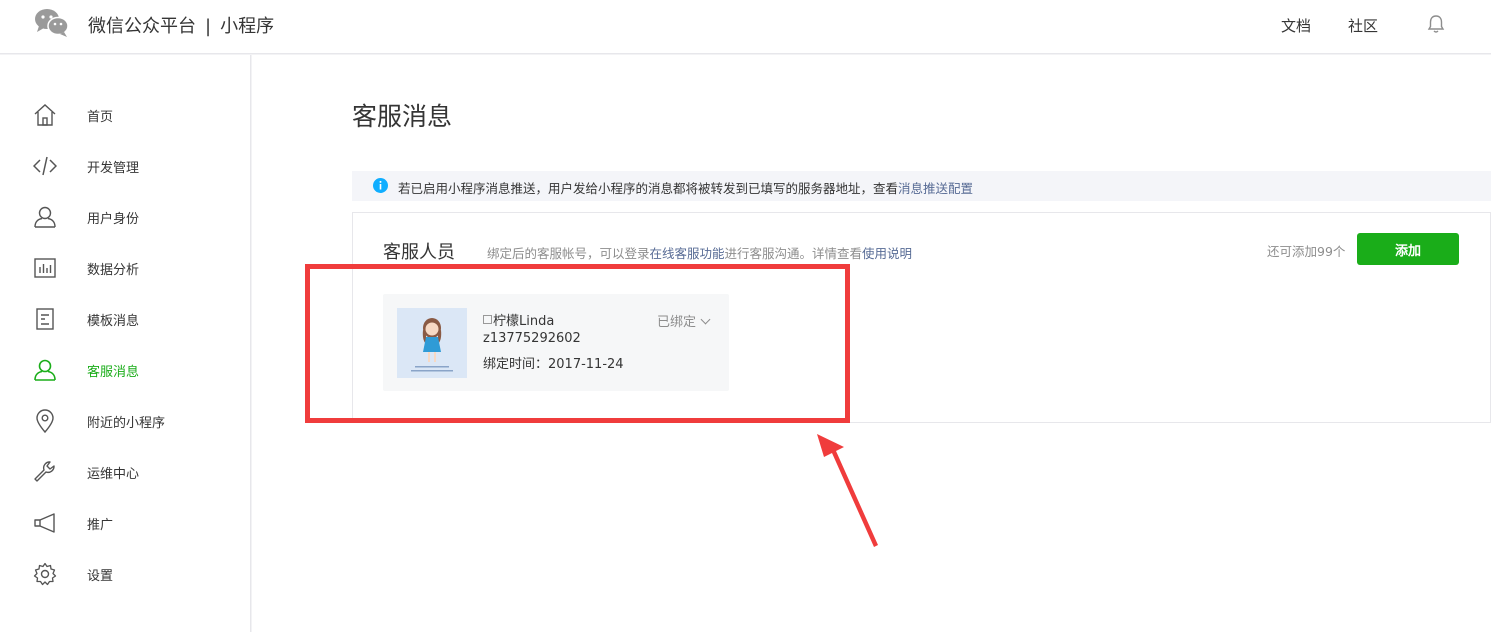 This screenshot has height=632, width=1491. I want to click on desc-prefix: 绑定后的客服帐号，可以登录, so click(568, 253).